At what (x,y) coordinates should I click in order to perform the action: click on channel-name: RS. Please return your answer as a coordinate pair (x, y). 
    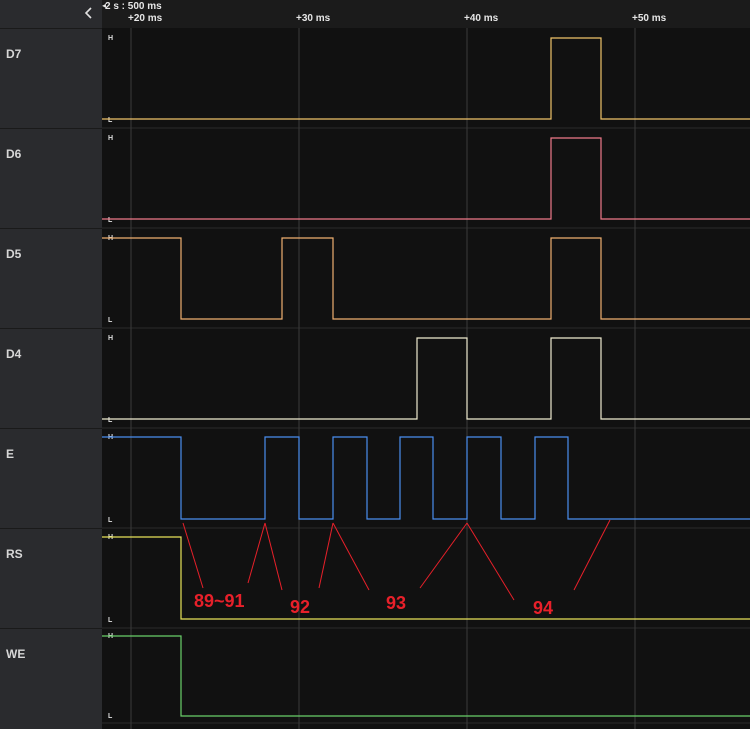
    Looking at the image, I should click on (14, 554).